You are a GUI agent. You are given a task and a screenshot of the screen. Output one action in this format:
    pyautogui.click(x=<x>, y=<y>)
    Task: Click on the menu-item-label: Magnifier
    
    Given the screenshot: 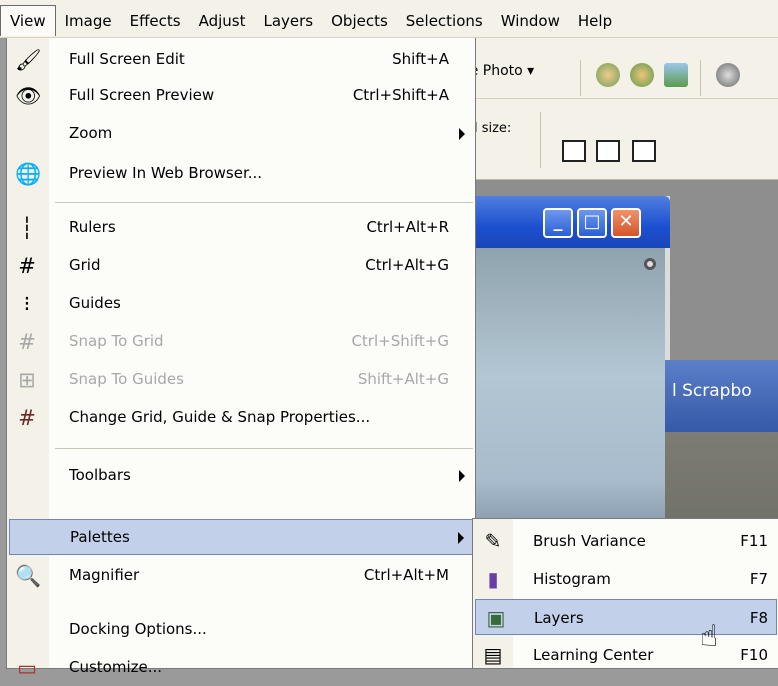 What is the action you would take?
    pyautogui.click(x=104, y=575)
    